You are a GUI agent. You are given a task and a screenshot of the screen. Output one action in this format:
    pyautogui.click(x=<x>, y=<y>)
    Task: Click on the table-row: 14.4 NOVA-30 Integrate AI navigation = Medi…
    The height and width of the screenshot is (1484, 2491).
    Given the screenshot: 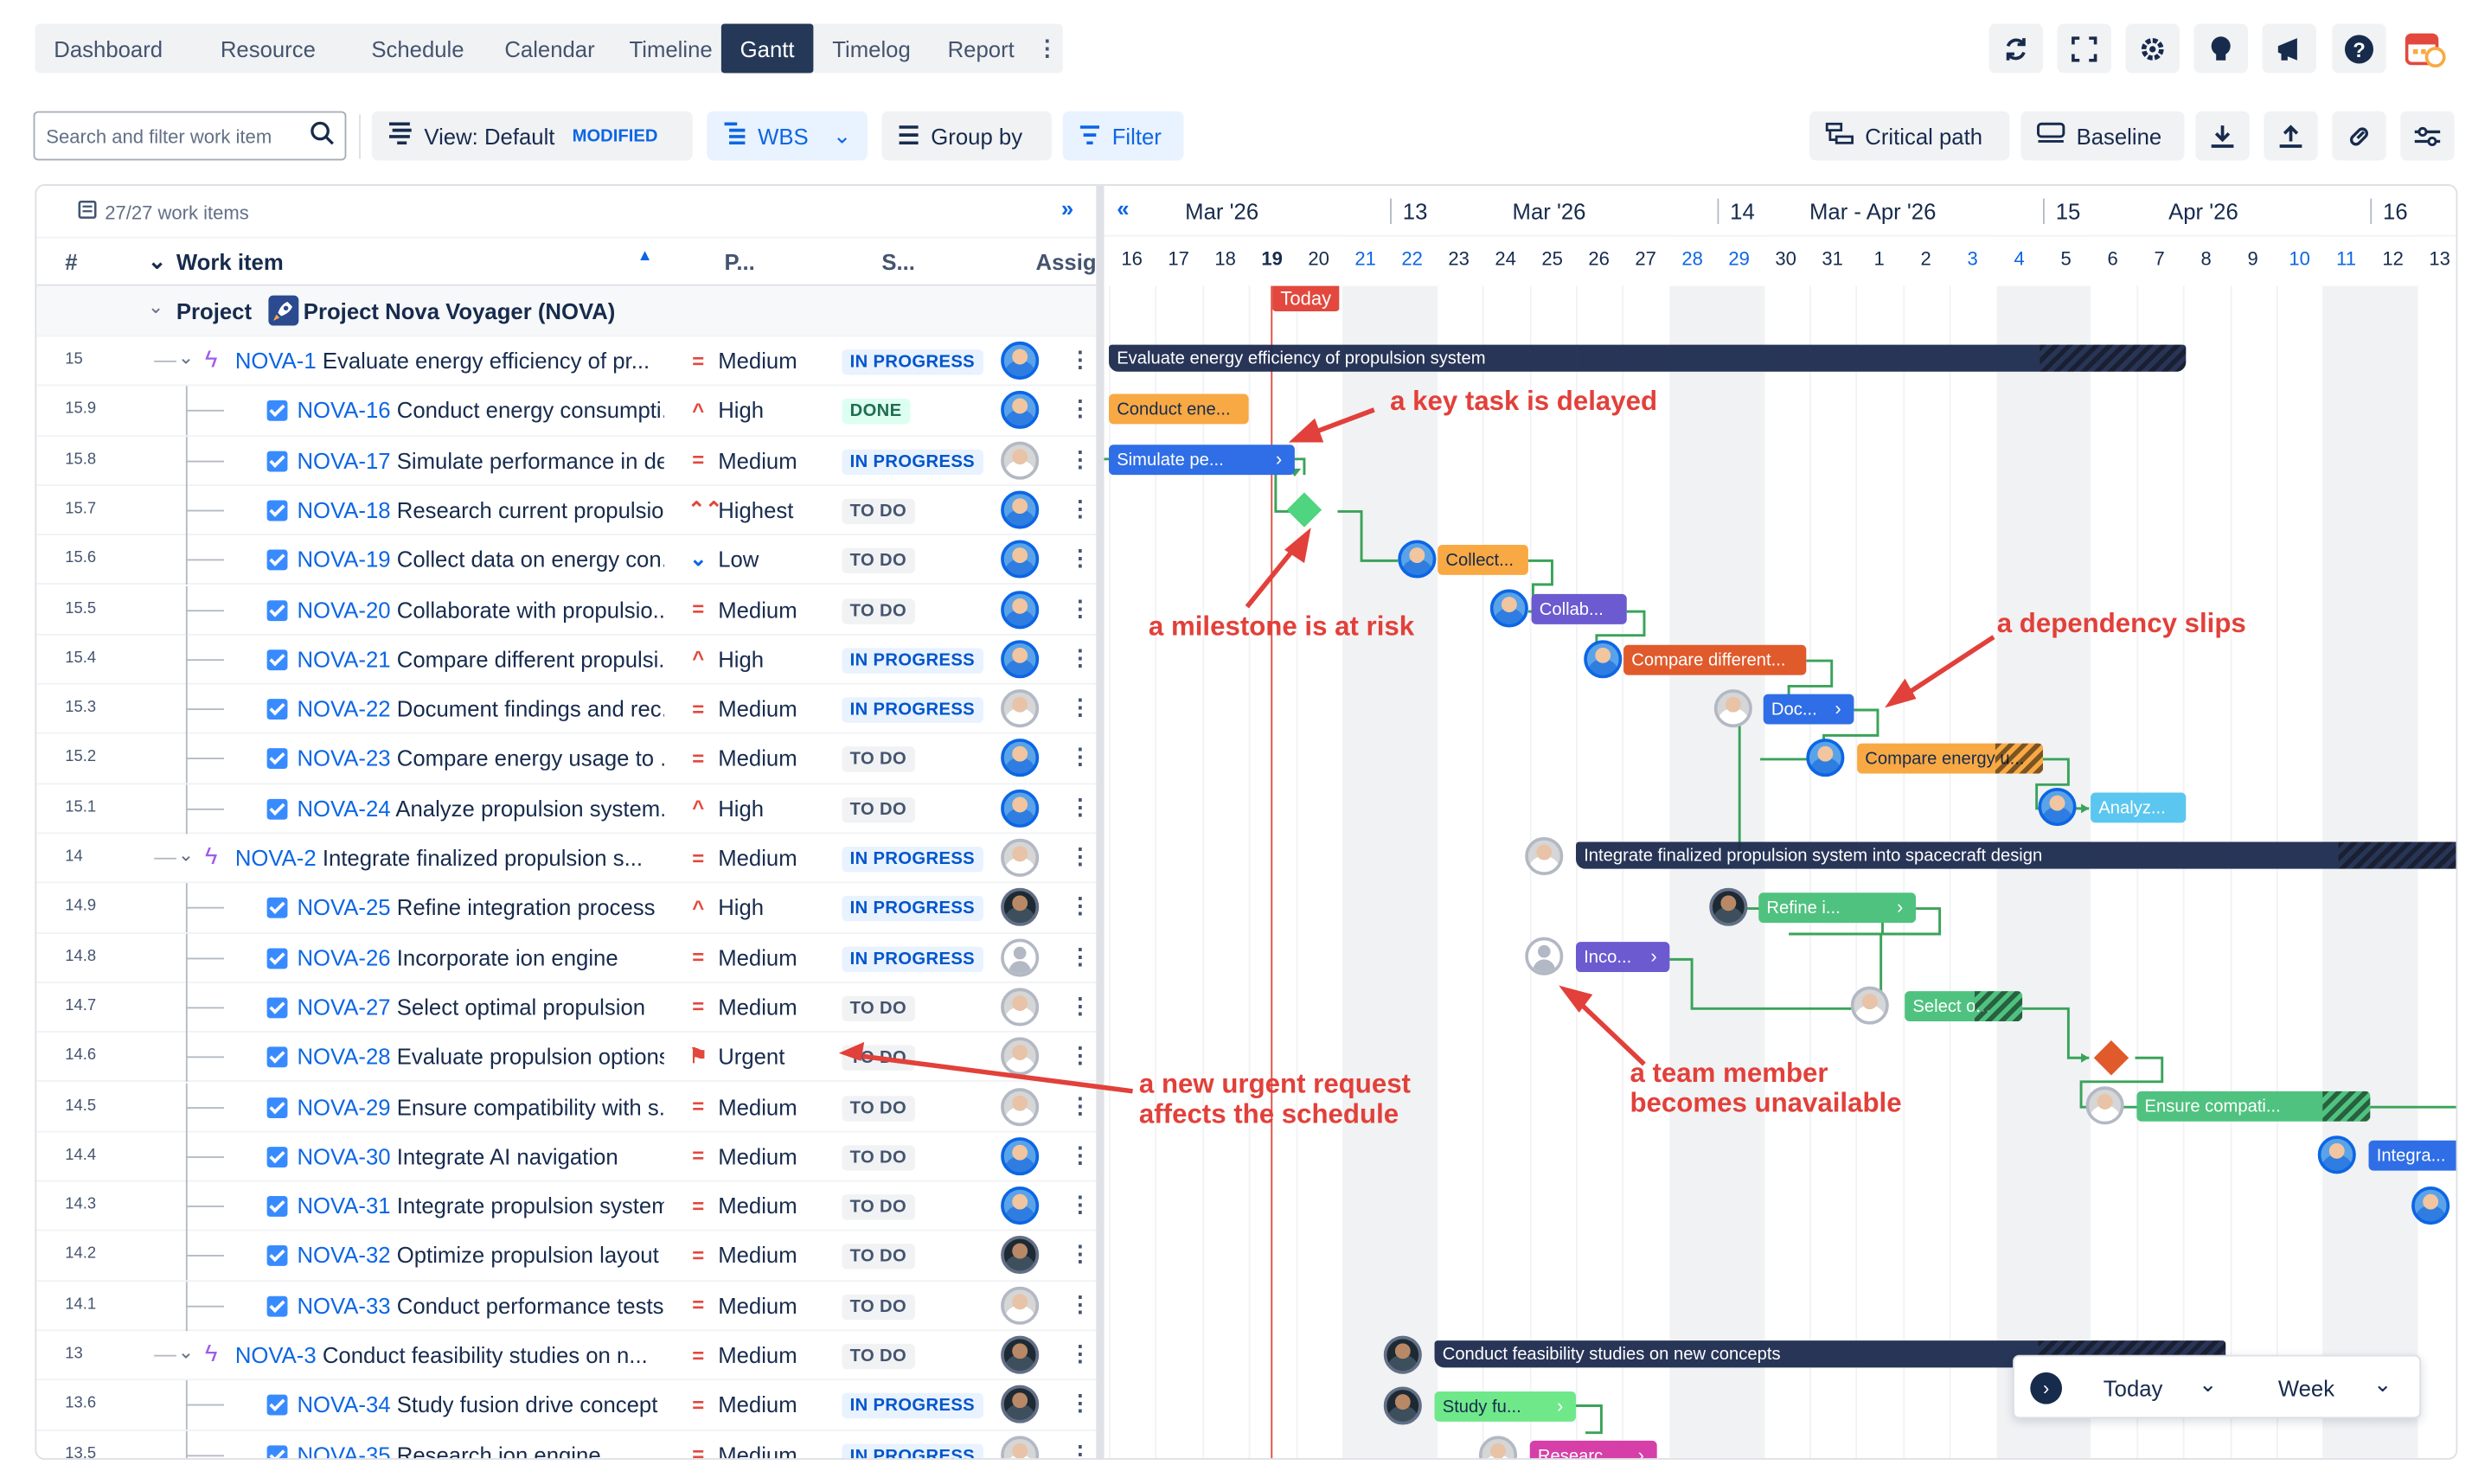 What is the action you would take?
    pyautogui.click(x=566, y=1157)
    